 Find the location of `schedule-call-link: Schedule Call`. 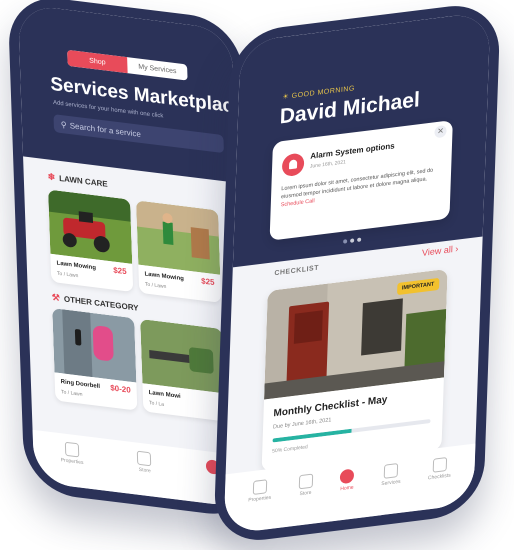

schedule-call-link: Schedule Call is located at coordinates (298, 203).